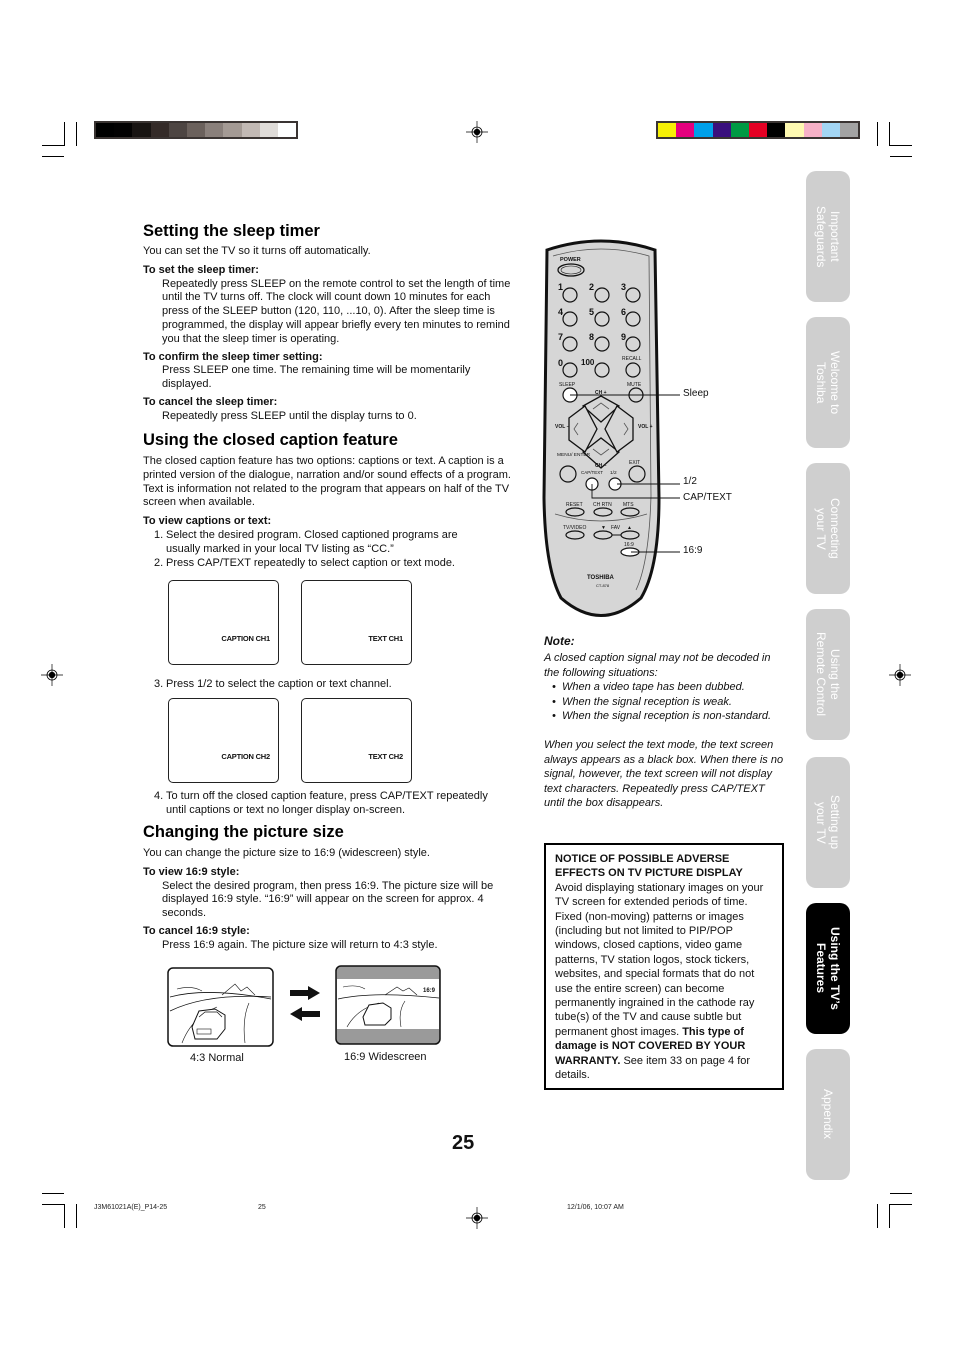  What do you see at coordinates (463, 1143) in the screenshot?
I see `page-number: 25` at bounding box center [463, 1143].